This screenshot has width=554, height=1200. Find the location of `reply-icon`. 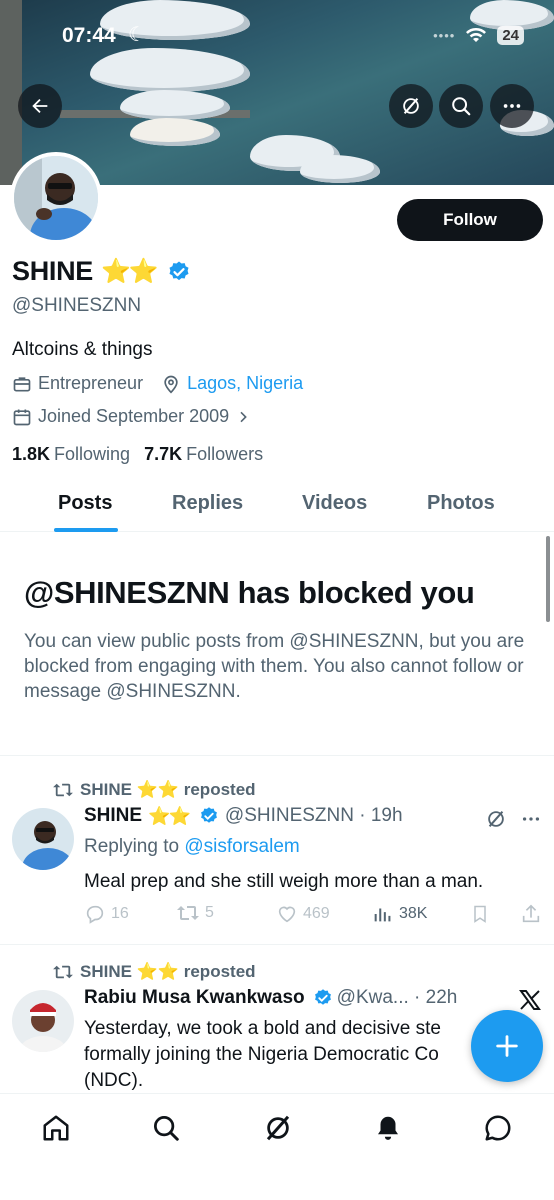

reply-icon is located at coordinates (95, 914).